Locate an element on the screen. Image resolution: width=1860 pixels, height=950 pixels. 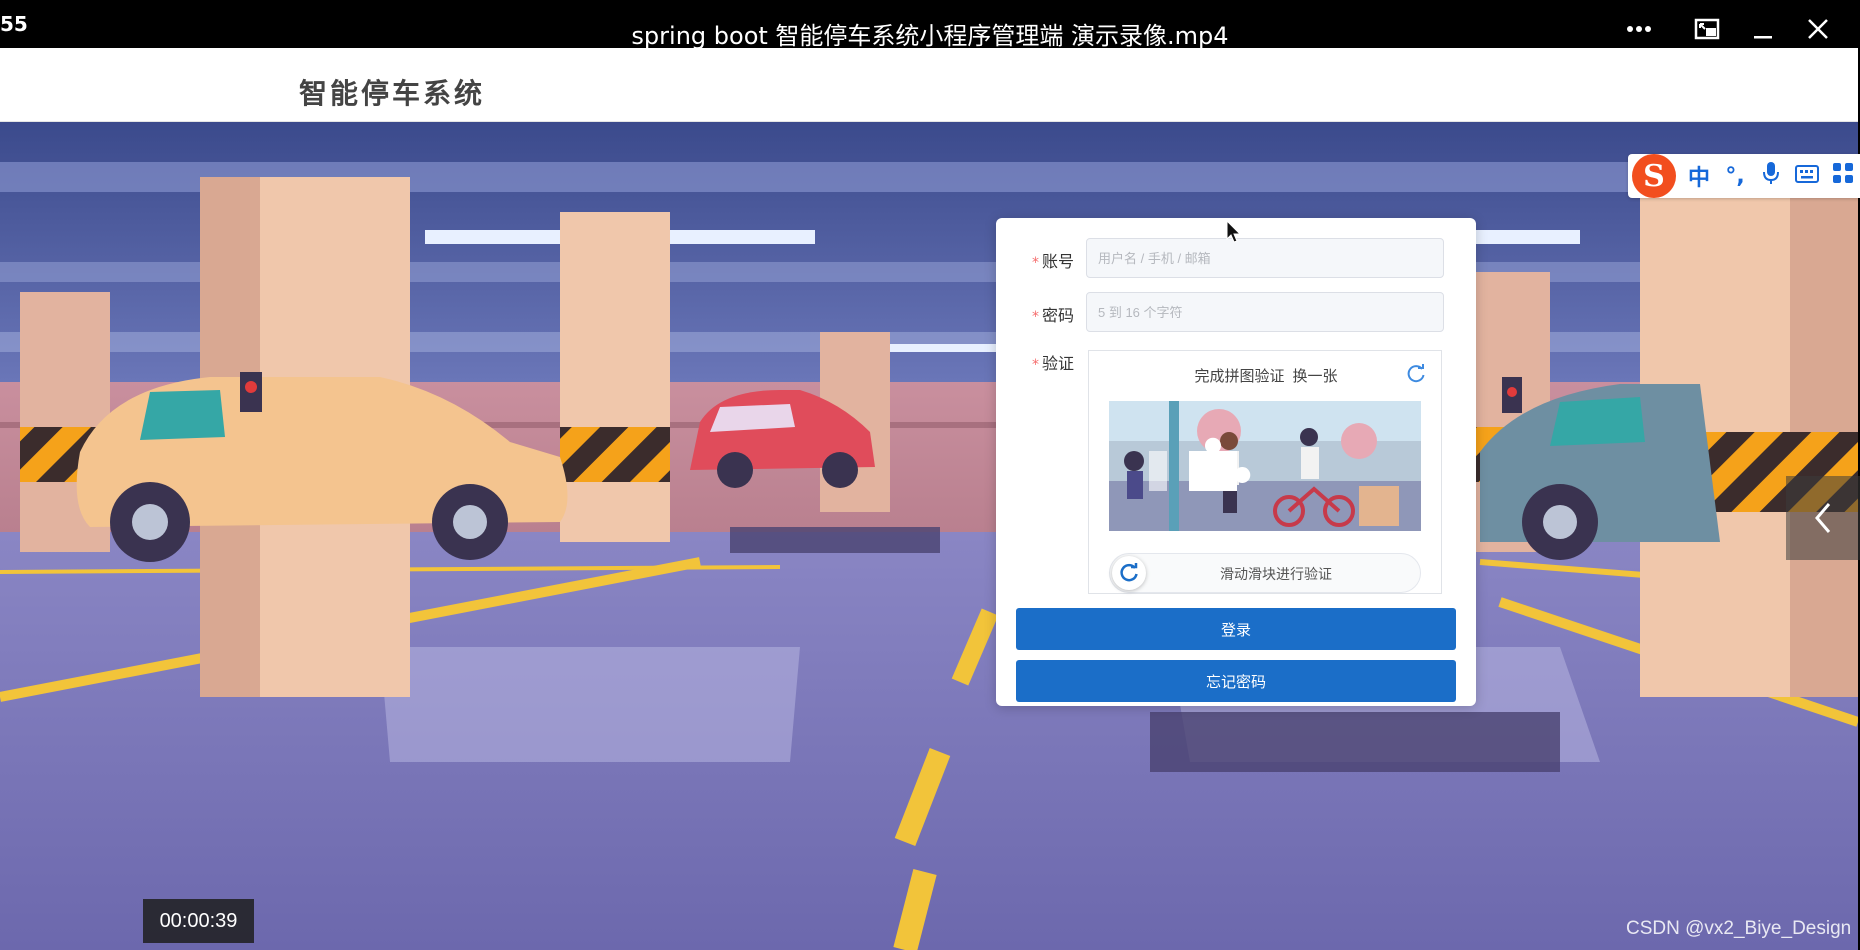
ime-punctuation: °, is located at coordinates (1735, 176).